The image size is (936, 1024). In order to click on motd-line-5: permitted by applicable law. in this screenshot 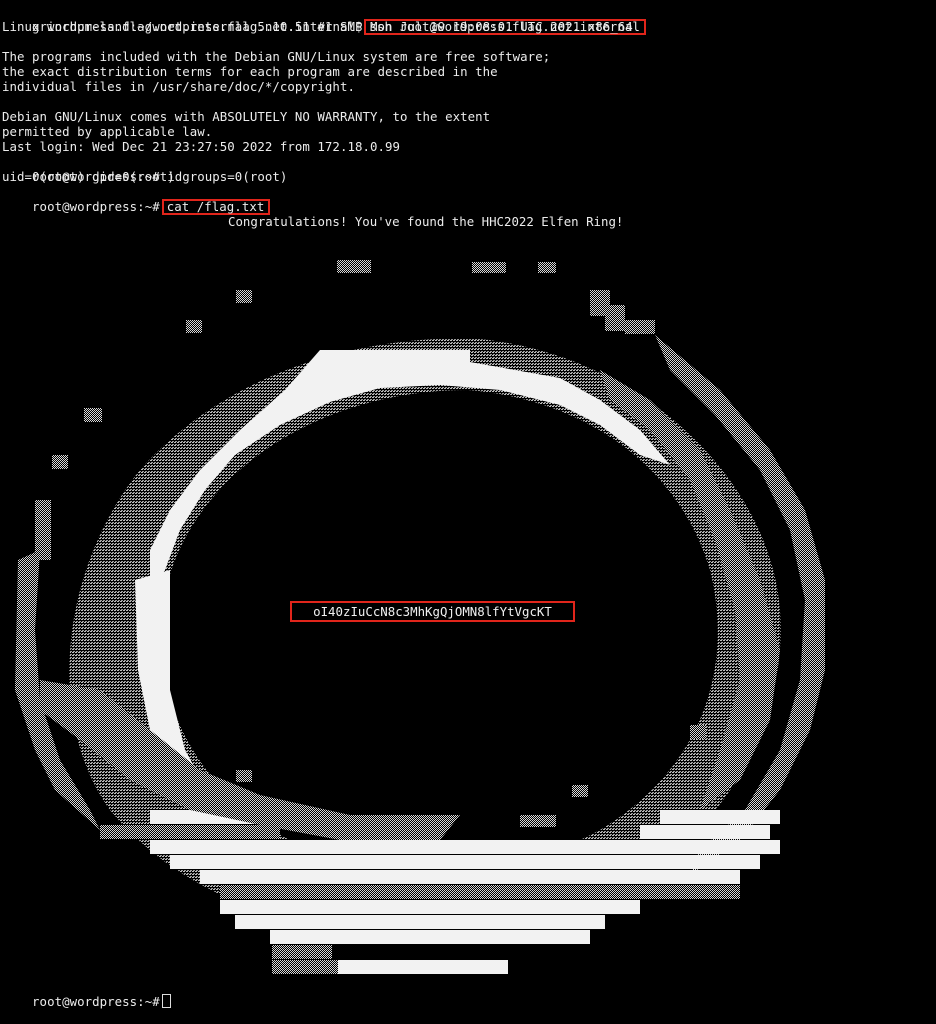, I will do `click(107, 131)`.